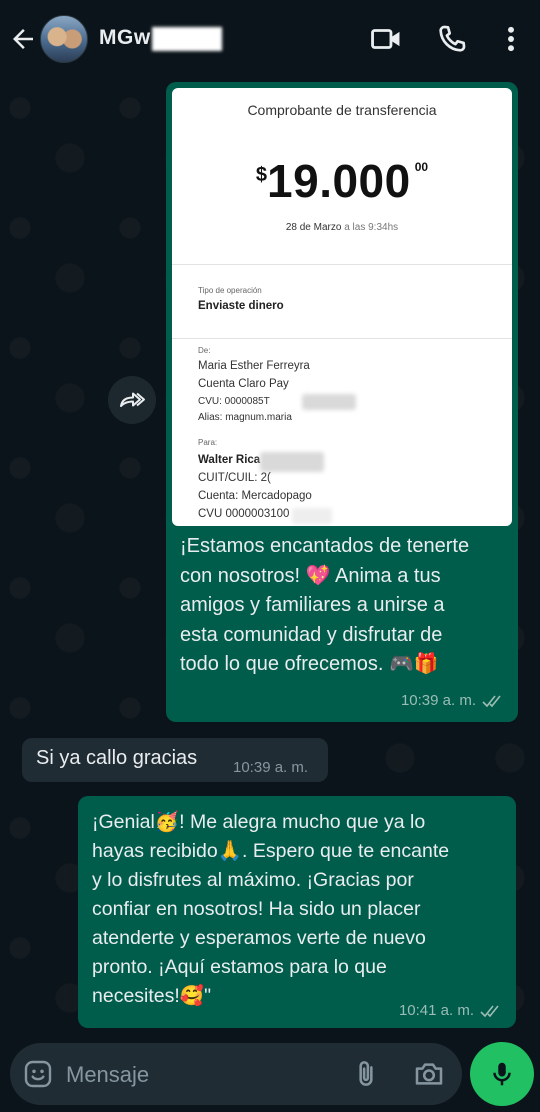 The height and width of the screenshot is (1112, 540). I want to click on video-camera-icon, so click(386, 39).